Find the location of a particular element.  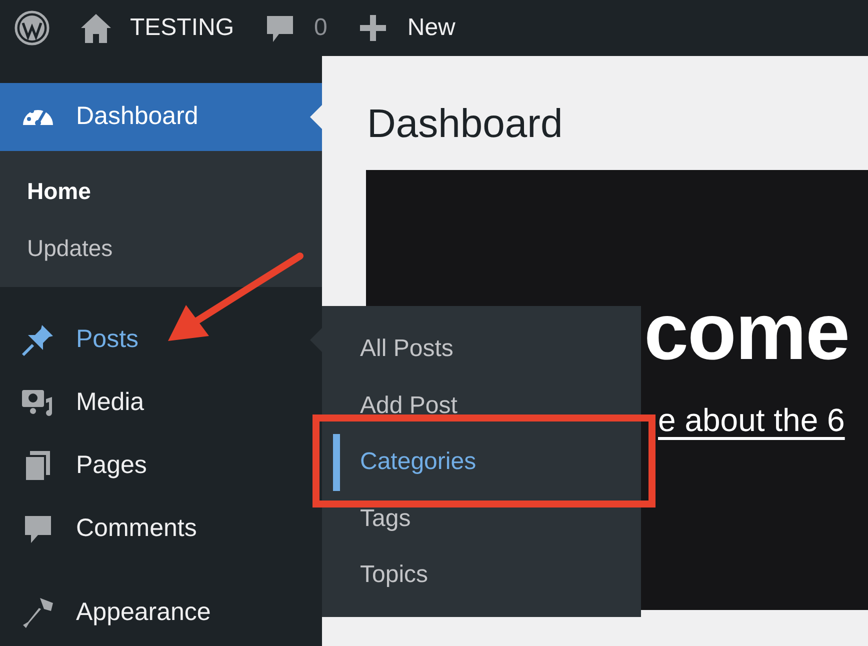

sidebar-menu-item: Pages is located at coordinates (161, 465).